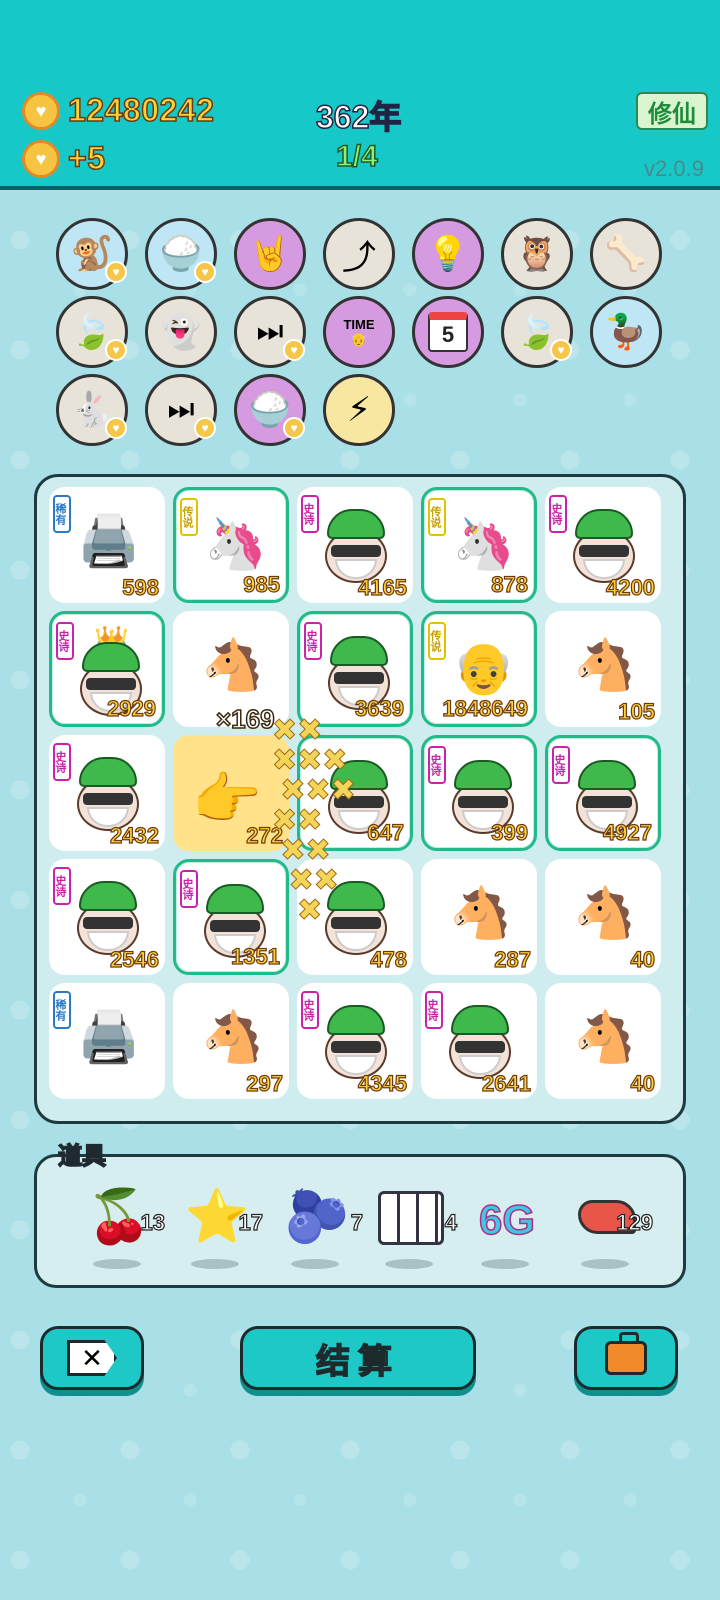 Image resolution: width=720 pixels, height=1600 pixels. Describe the element at coordinates (356, 1222) in the screenshot. I see `item-quantity: 7` at that location.